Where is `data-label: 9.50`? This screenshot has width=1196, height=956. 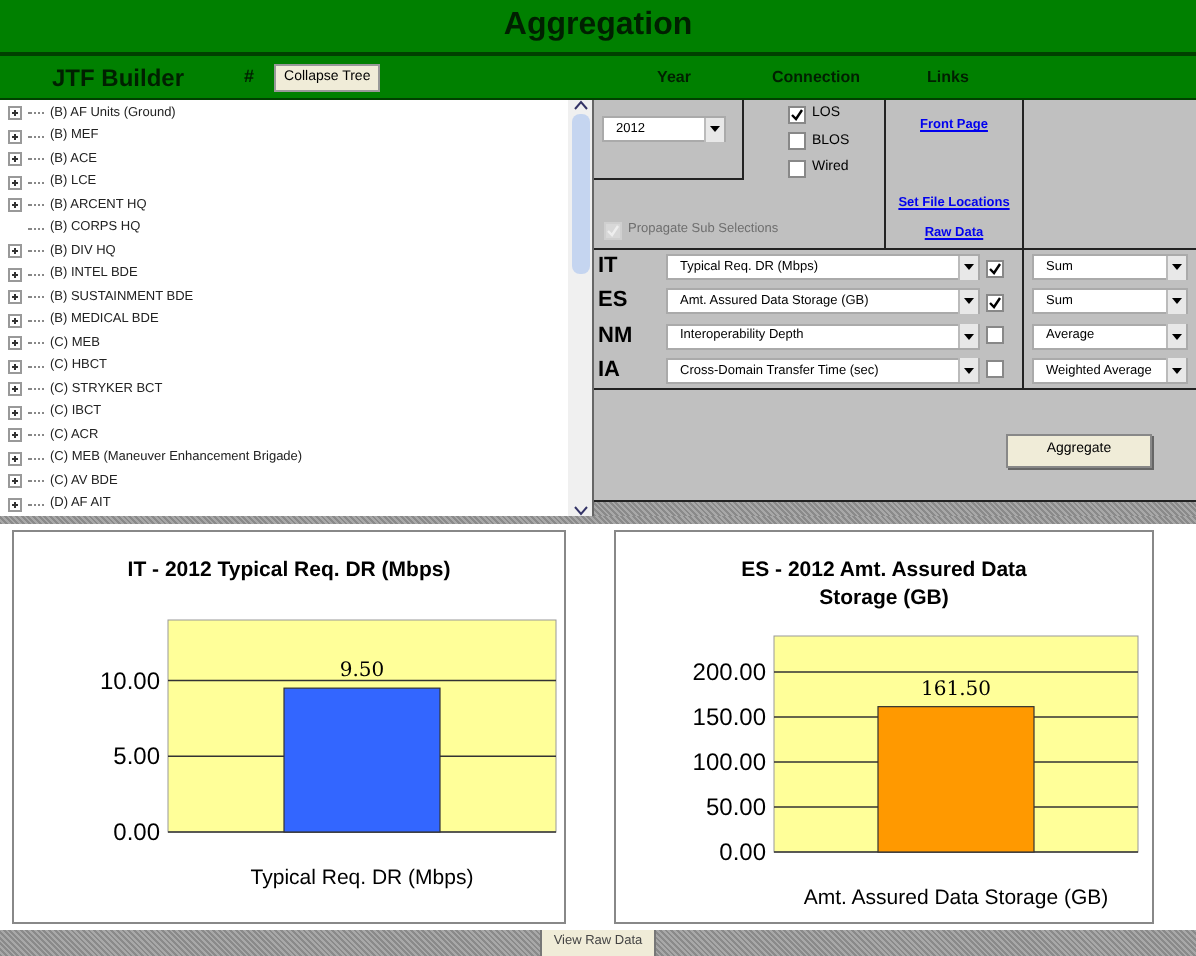 data-label: 9.50 is located at coordinates (362, 671).